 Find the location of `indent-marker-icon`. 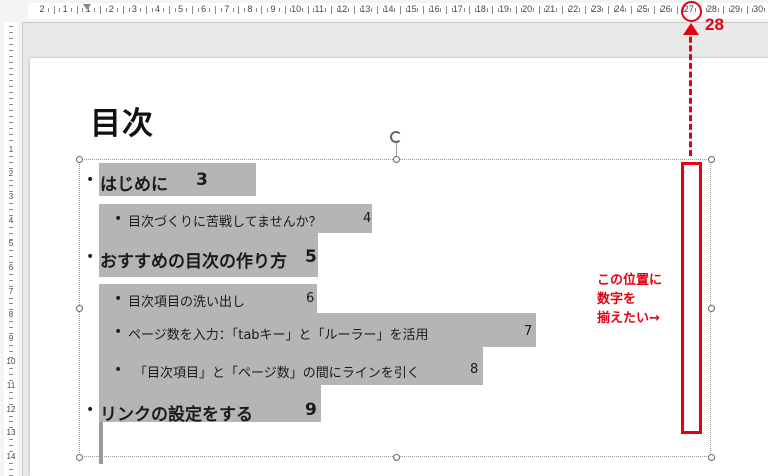

indent-marker-icon is located at coordinates (87, 7).